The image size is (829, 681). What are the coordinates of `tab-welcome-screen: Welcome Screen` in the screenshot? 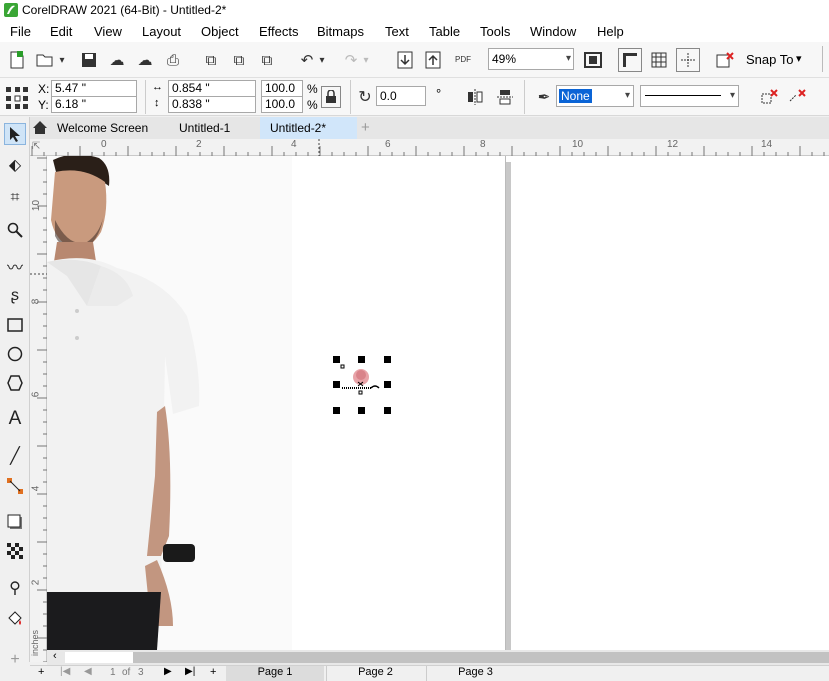 It's located at (102, 128).